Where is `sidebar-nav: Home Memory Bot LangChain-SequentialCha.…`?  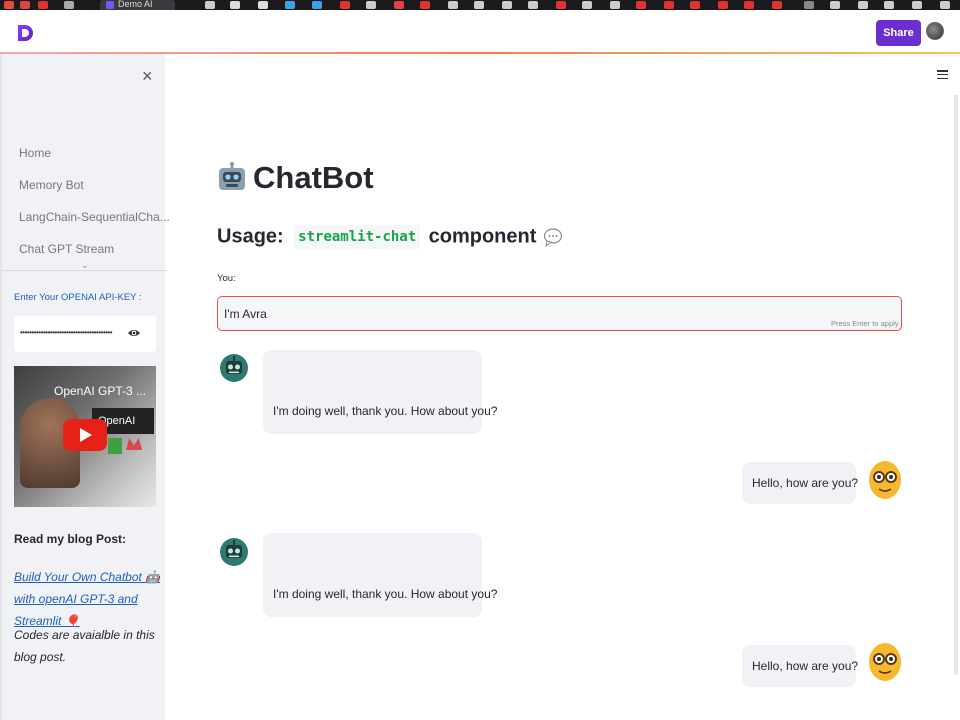
sidebar-nav: Home Memory Bot LangChain-SequentialCha.… is located at coordinates (94, 210).